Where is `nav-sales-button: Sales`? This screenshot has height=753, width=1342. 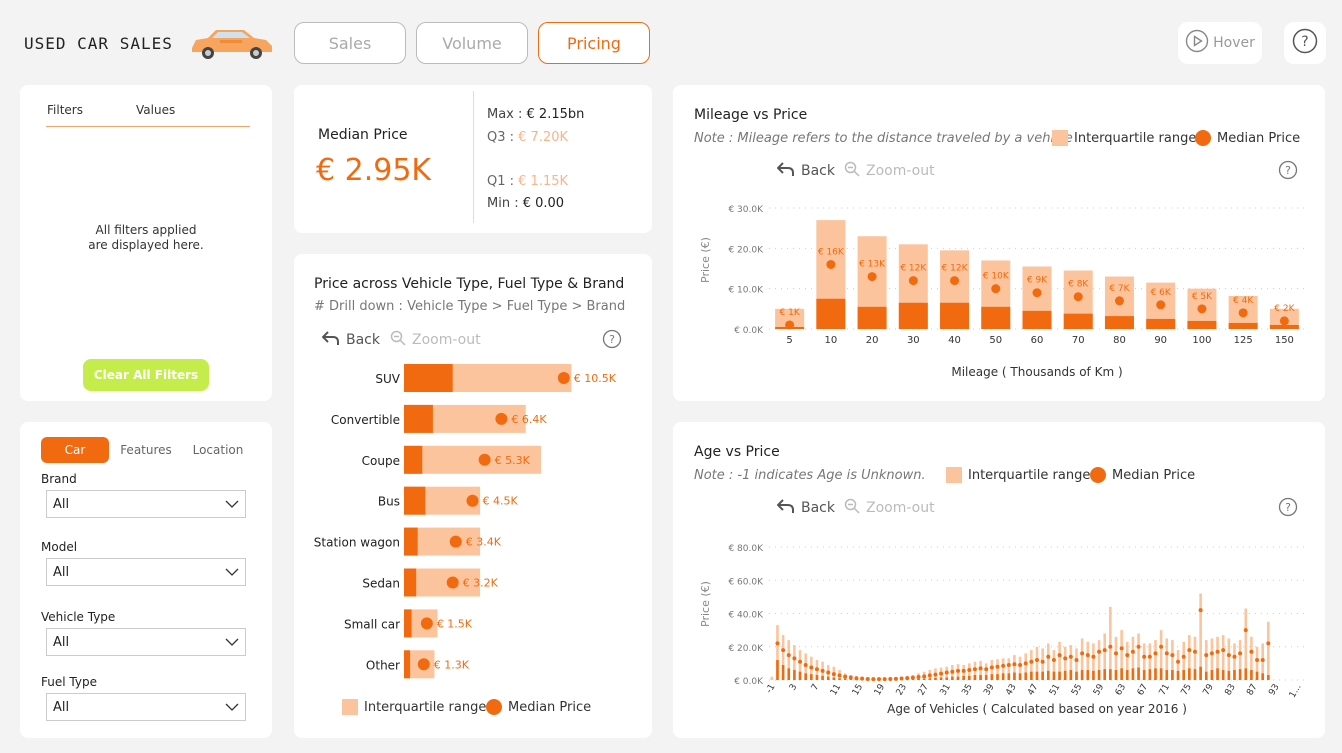 nav-sales-button: Sales is located at coordinates (350, 43).